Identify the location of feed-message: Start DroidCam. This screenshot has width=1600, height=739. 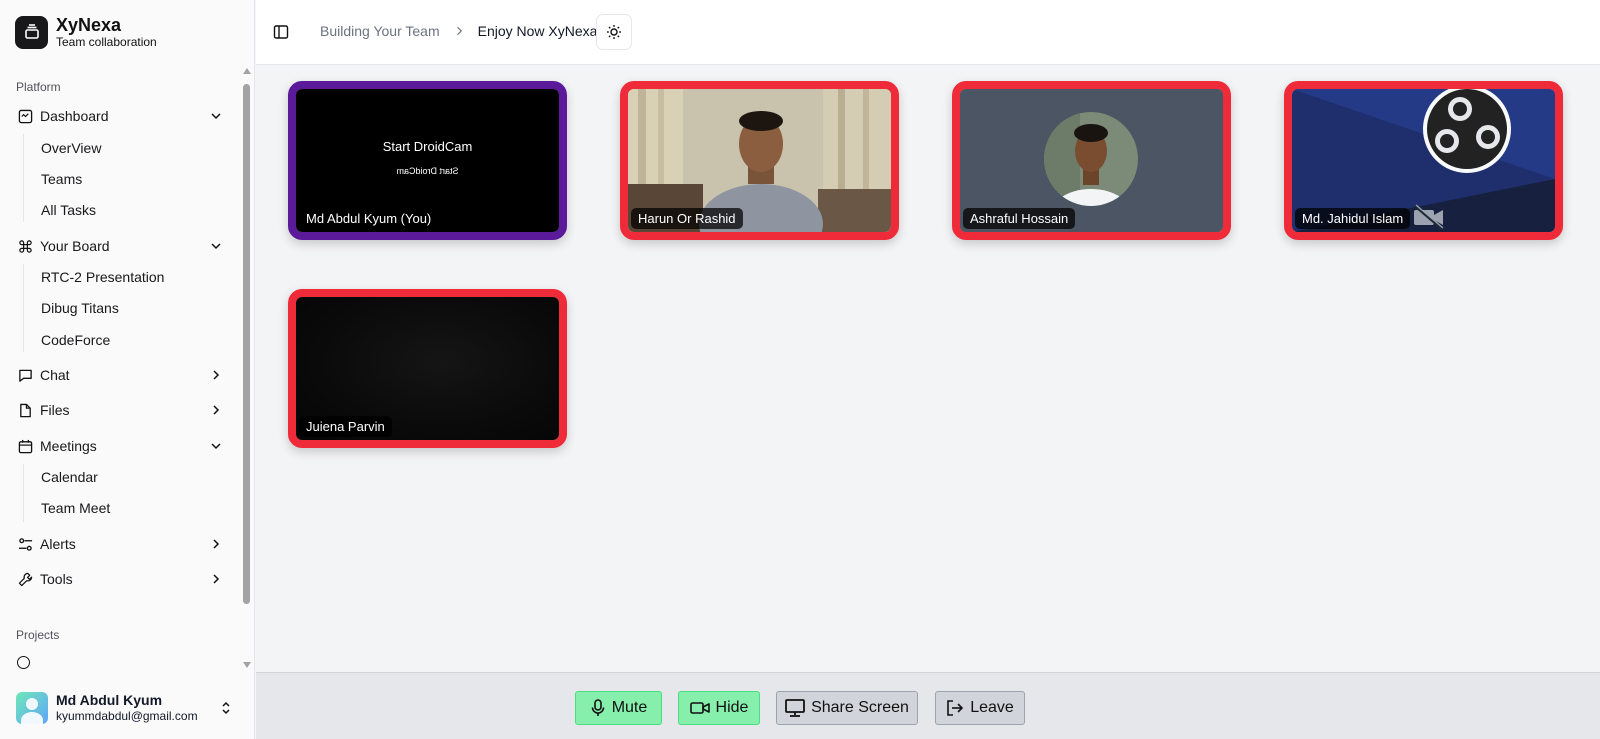
(427, 146).